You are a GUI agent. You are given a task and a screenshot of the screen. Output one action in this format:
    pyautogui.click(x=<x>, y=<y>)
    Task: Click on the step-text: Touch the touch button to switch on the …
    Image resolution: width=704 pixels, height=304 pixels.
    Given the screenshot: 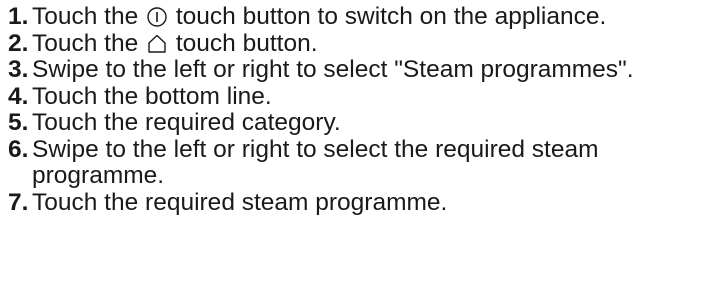 What is the action you would take?
    pyautogui.click(x=365, y=17)
    